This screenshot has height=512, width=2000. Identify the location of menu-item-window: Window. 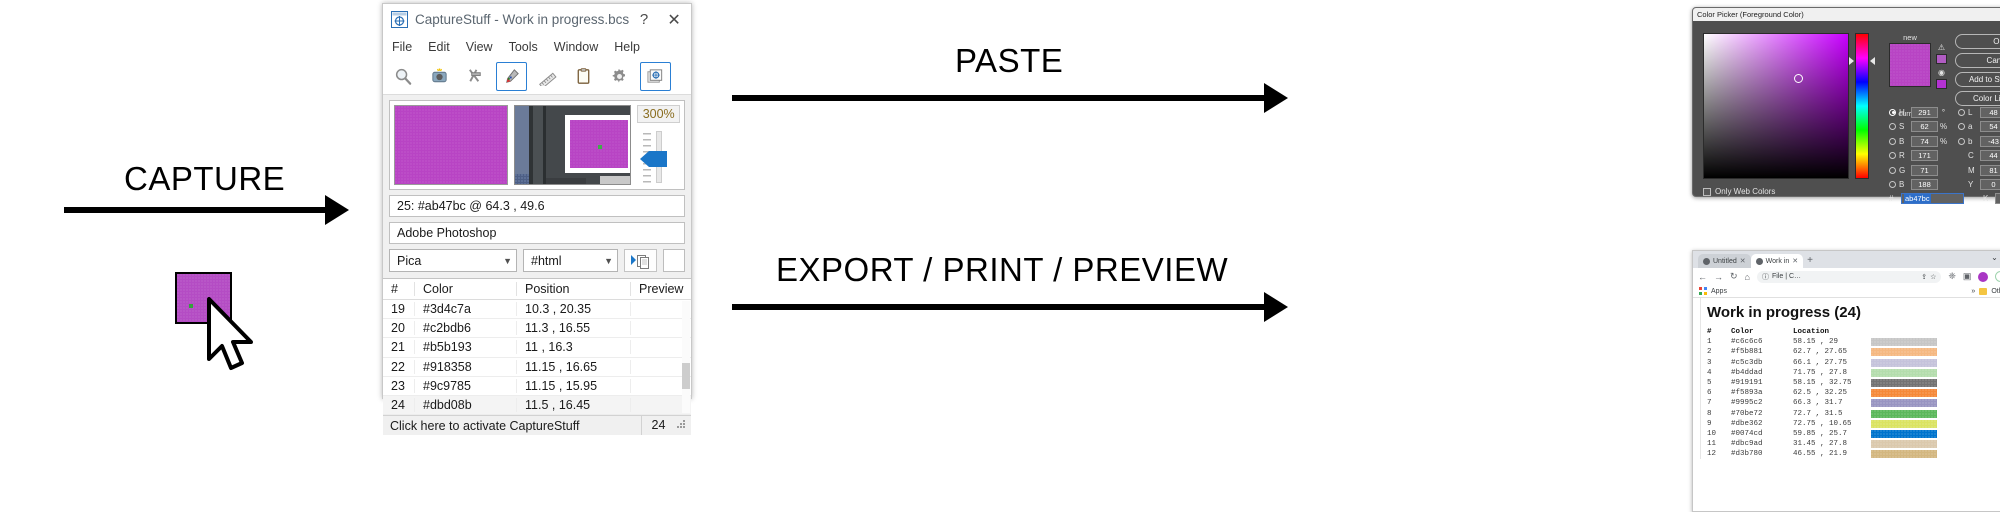
(576, 47).